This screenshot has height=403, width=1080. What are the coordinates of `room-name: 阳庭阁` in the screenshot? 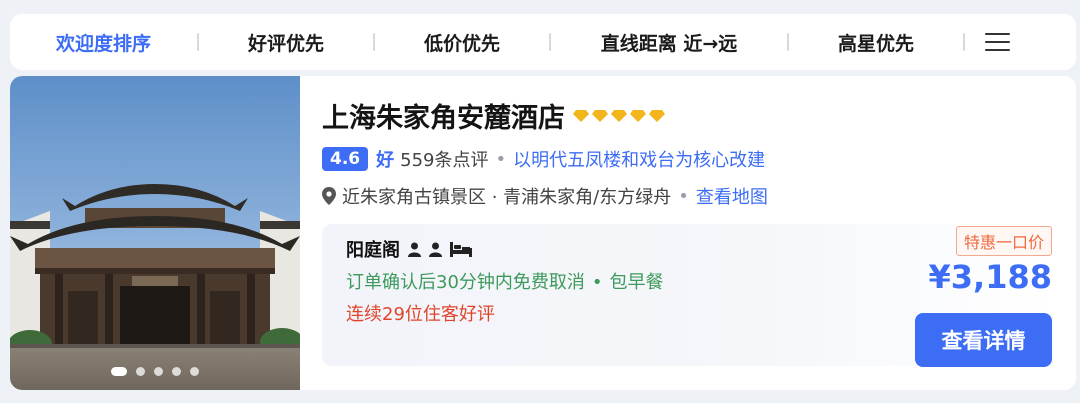 It's located at (373, 250).